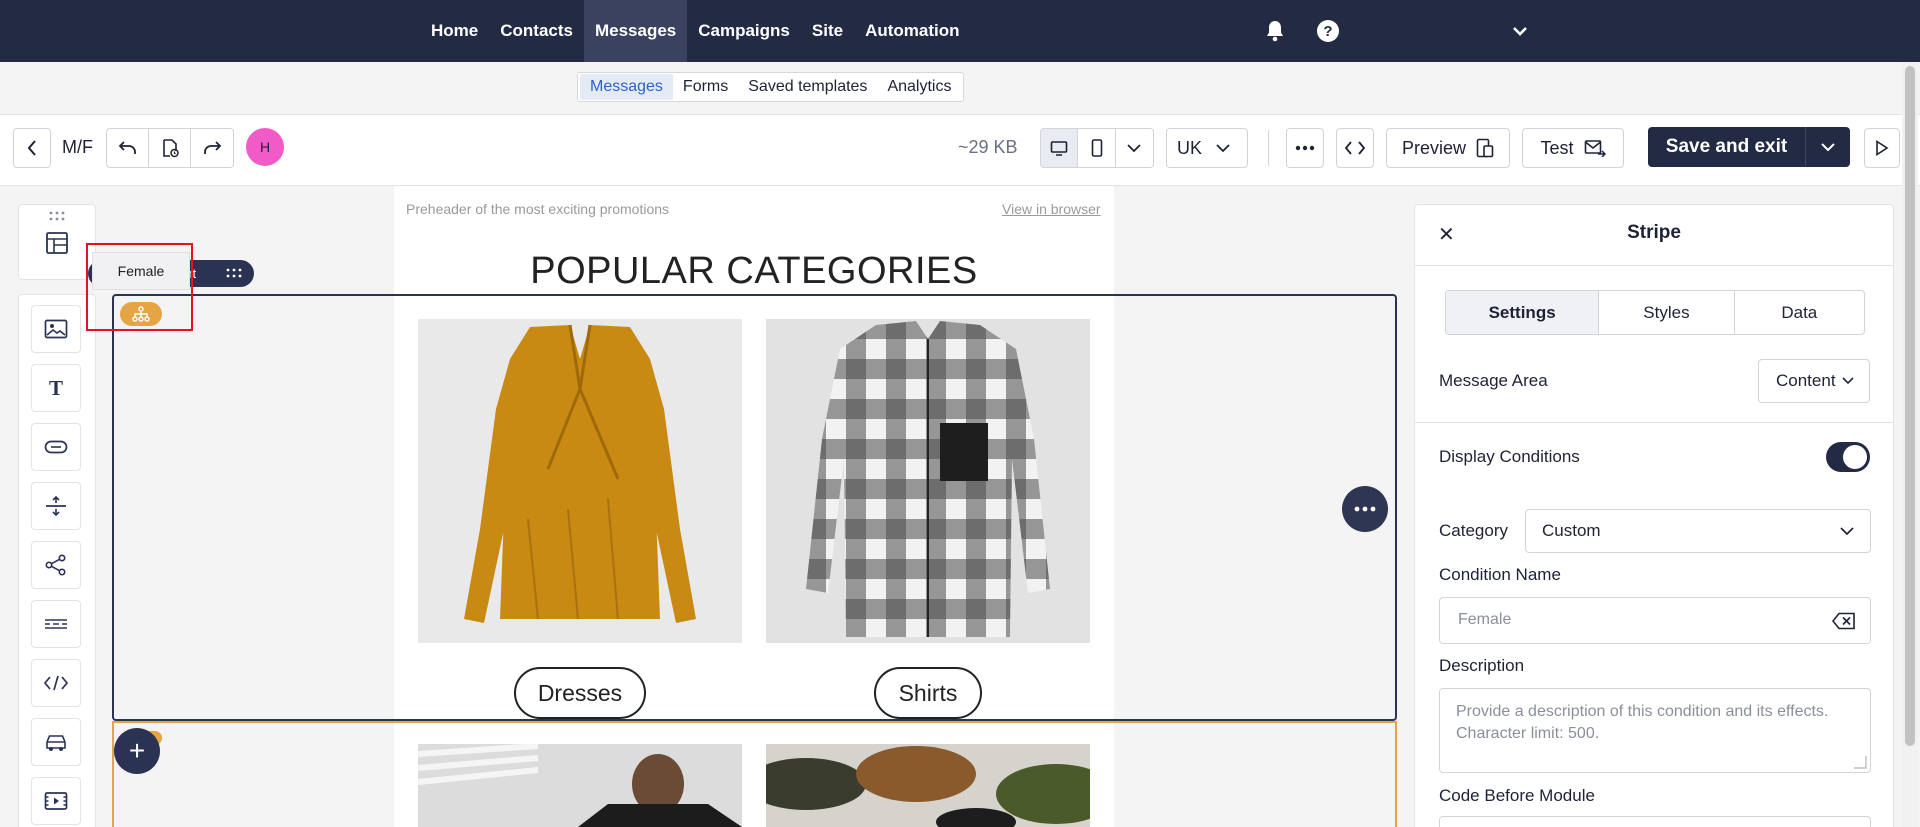 Image resolution: width=1920 pixels, height=827 pixels. I want to click on desktop-view-button, so click(1060, 148).